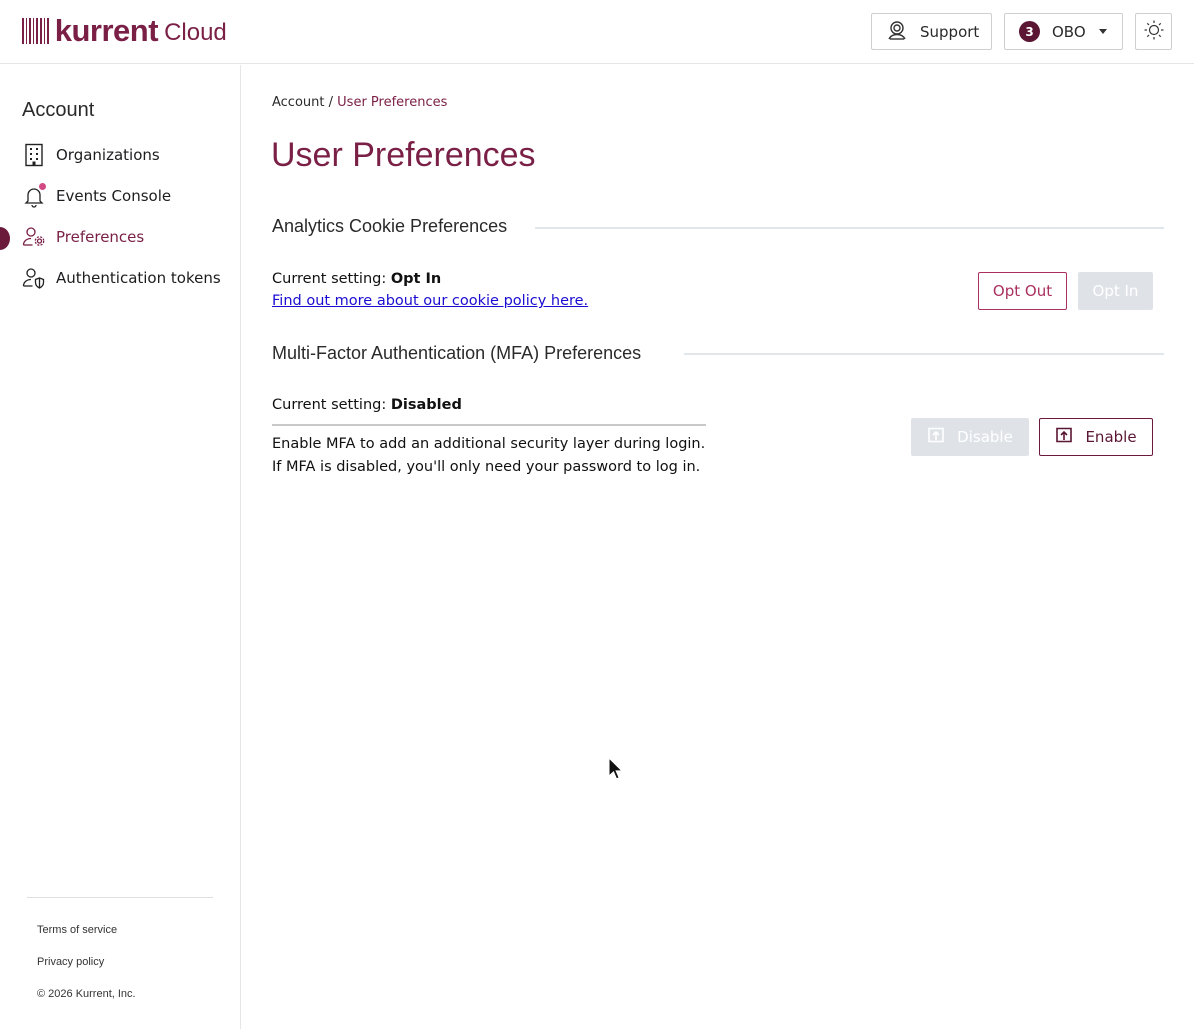 This screenshot has height=1029, width=1194. I want to click on sidebar-title: Account, so click(58, 110).